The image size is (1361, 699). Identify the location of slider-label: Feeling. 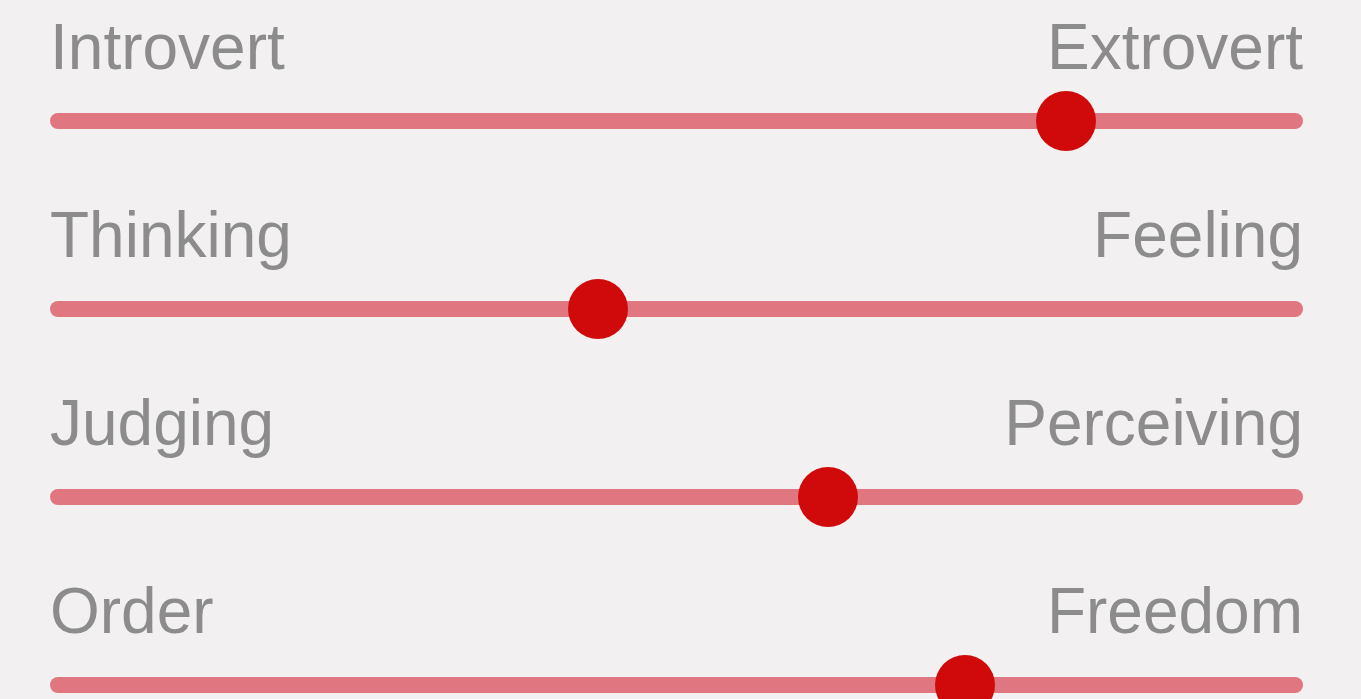
(1198, 235).